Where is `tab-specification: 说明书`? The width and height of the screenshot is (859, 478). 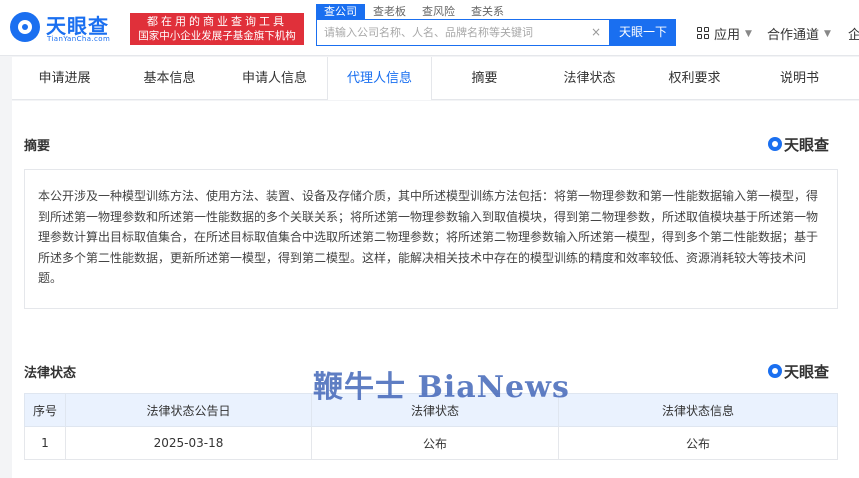
tab-specification: 说明书 is located at coordinates (799, 78).